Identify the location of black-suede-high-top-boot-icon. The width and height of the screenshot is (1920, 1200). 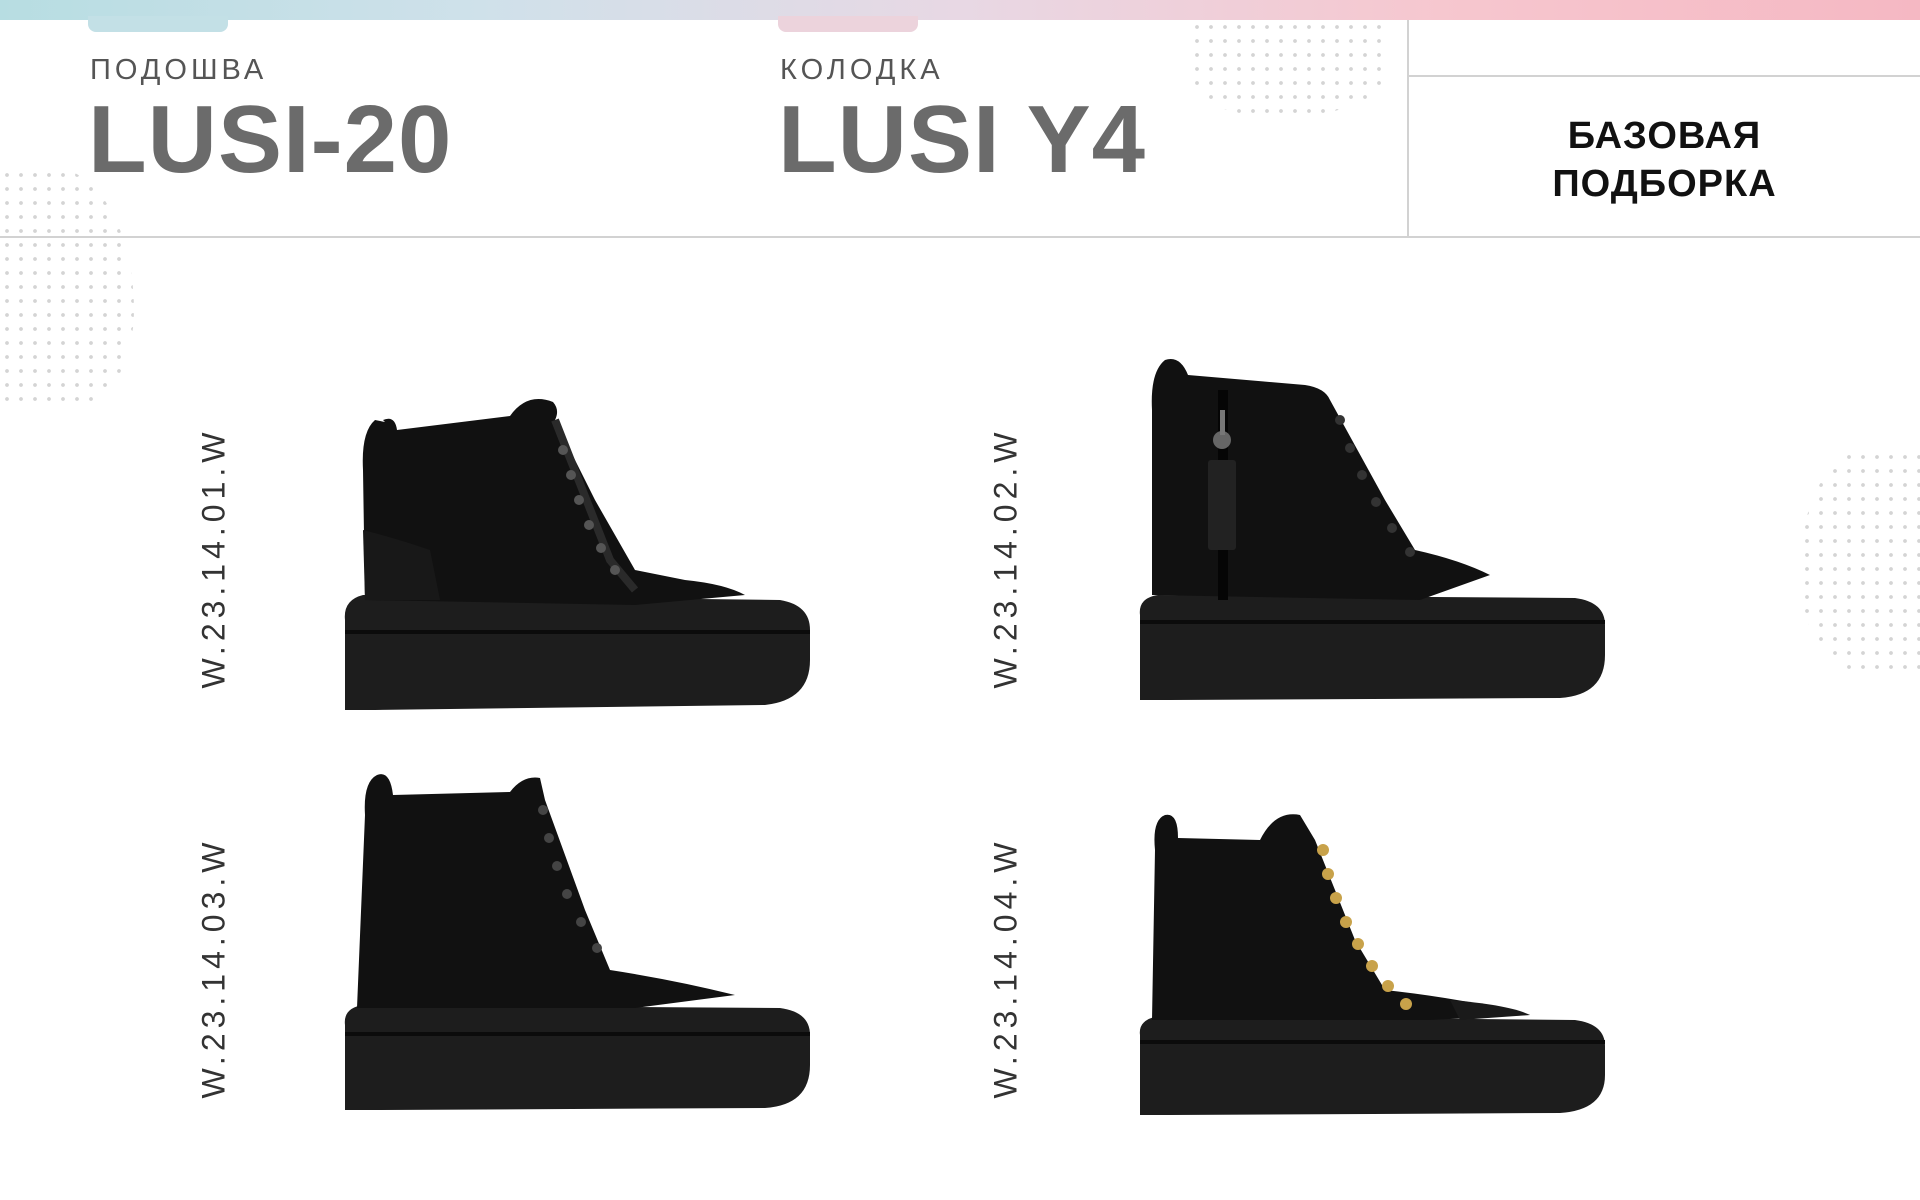
(575, 547).